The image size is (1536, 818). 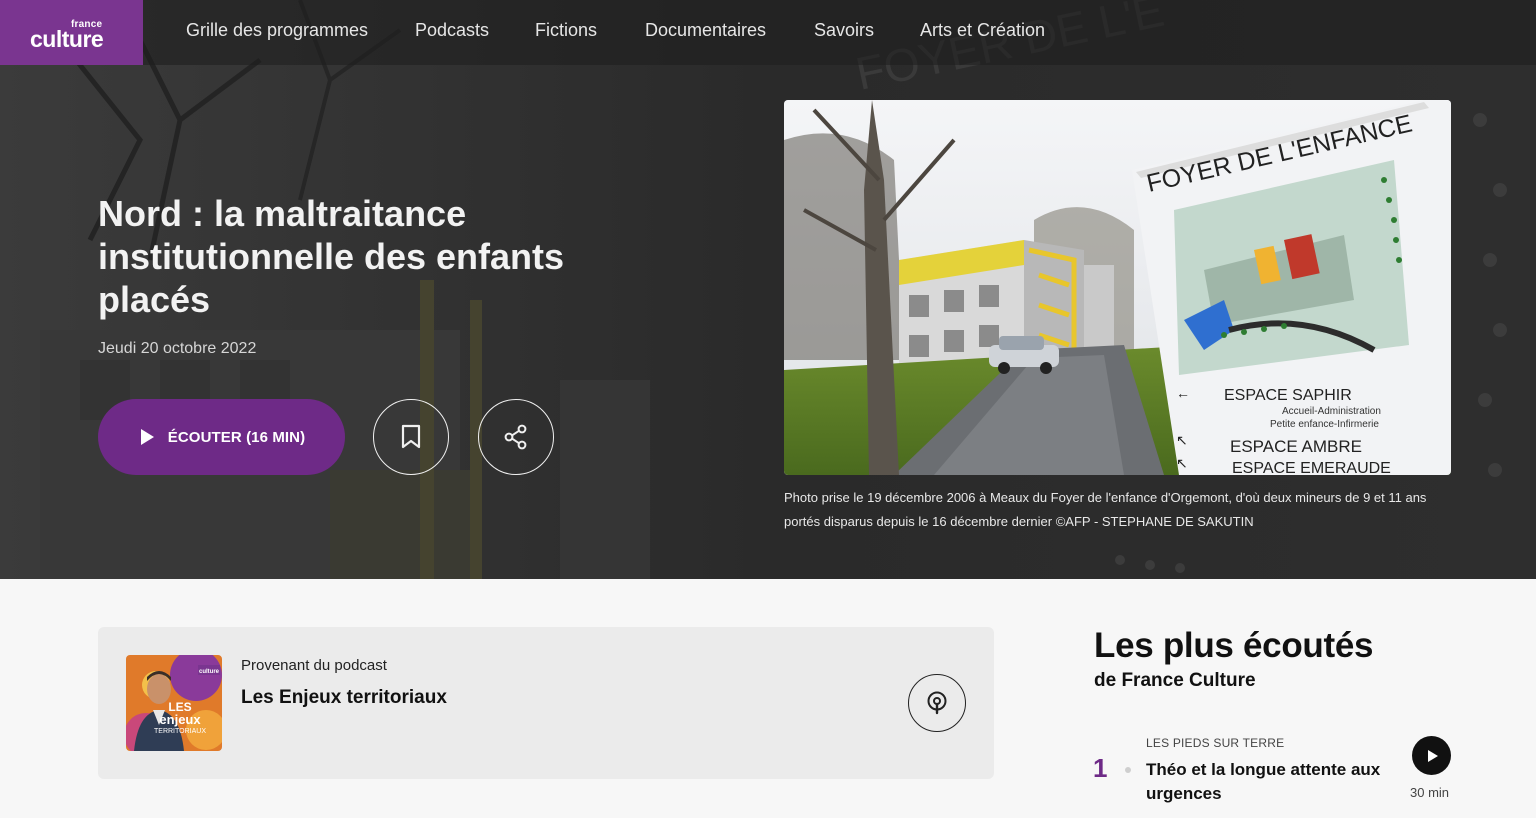 I want to click on rank-separator-dot, so click(x=1128, y=770).